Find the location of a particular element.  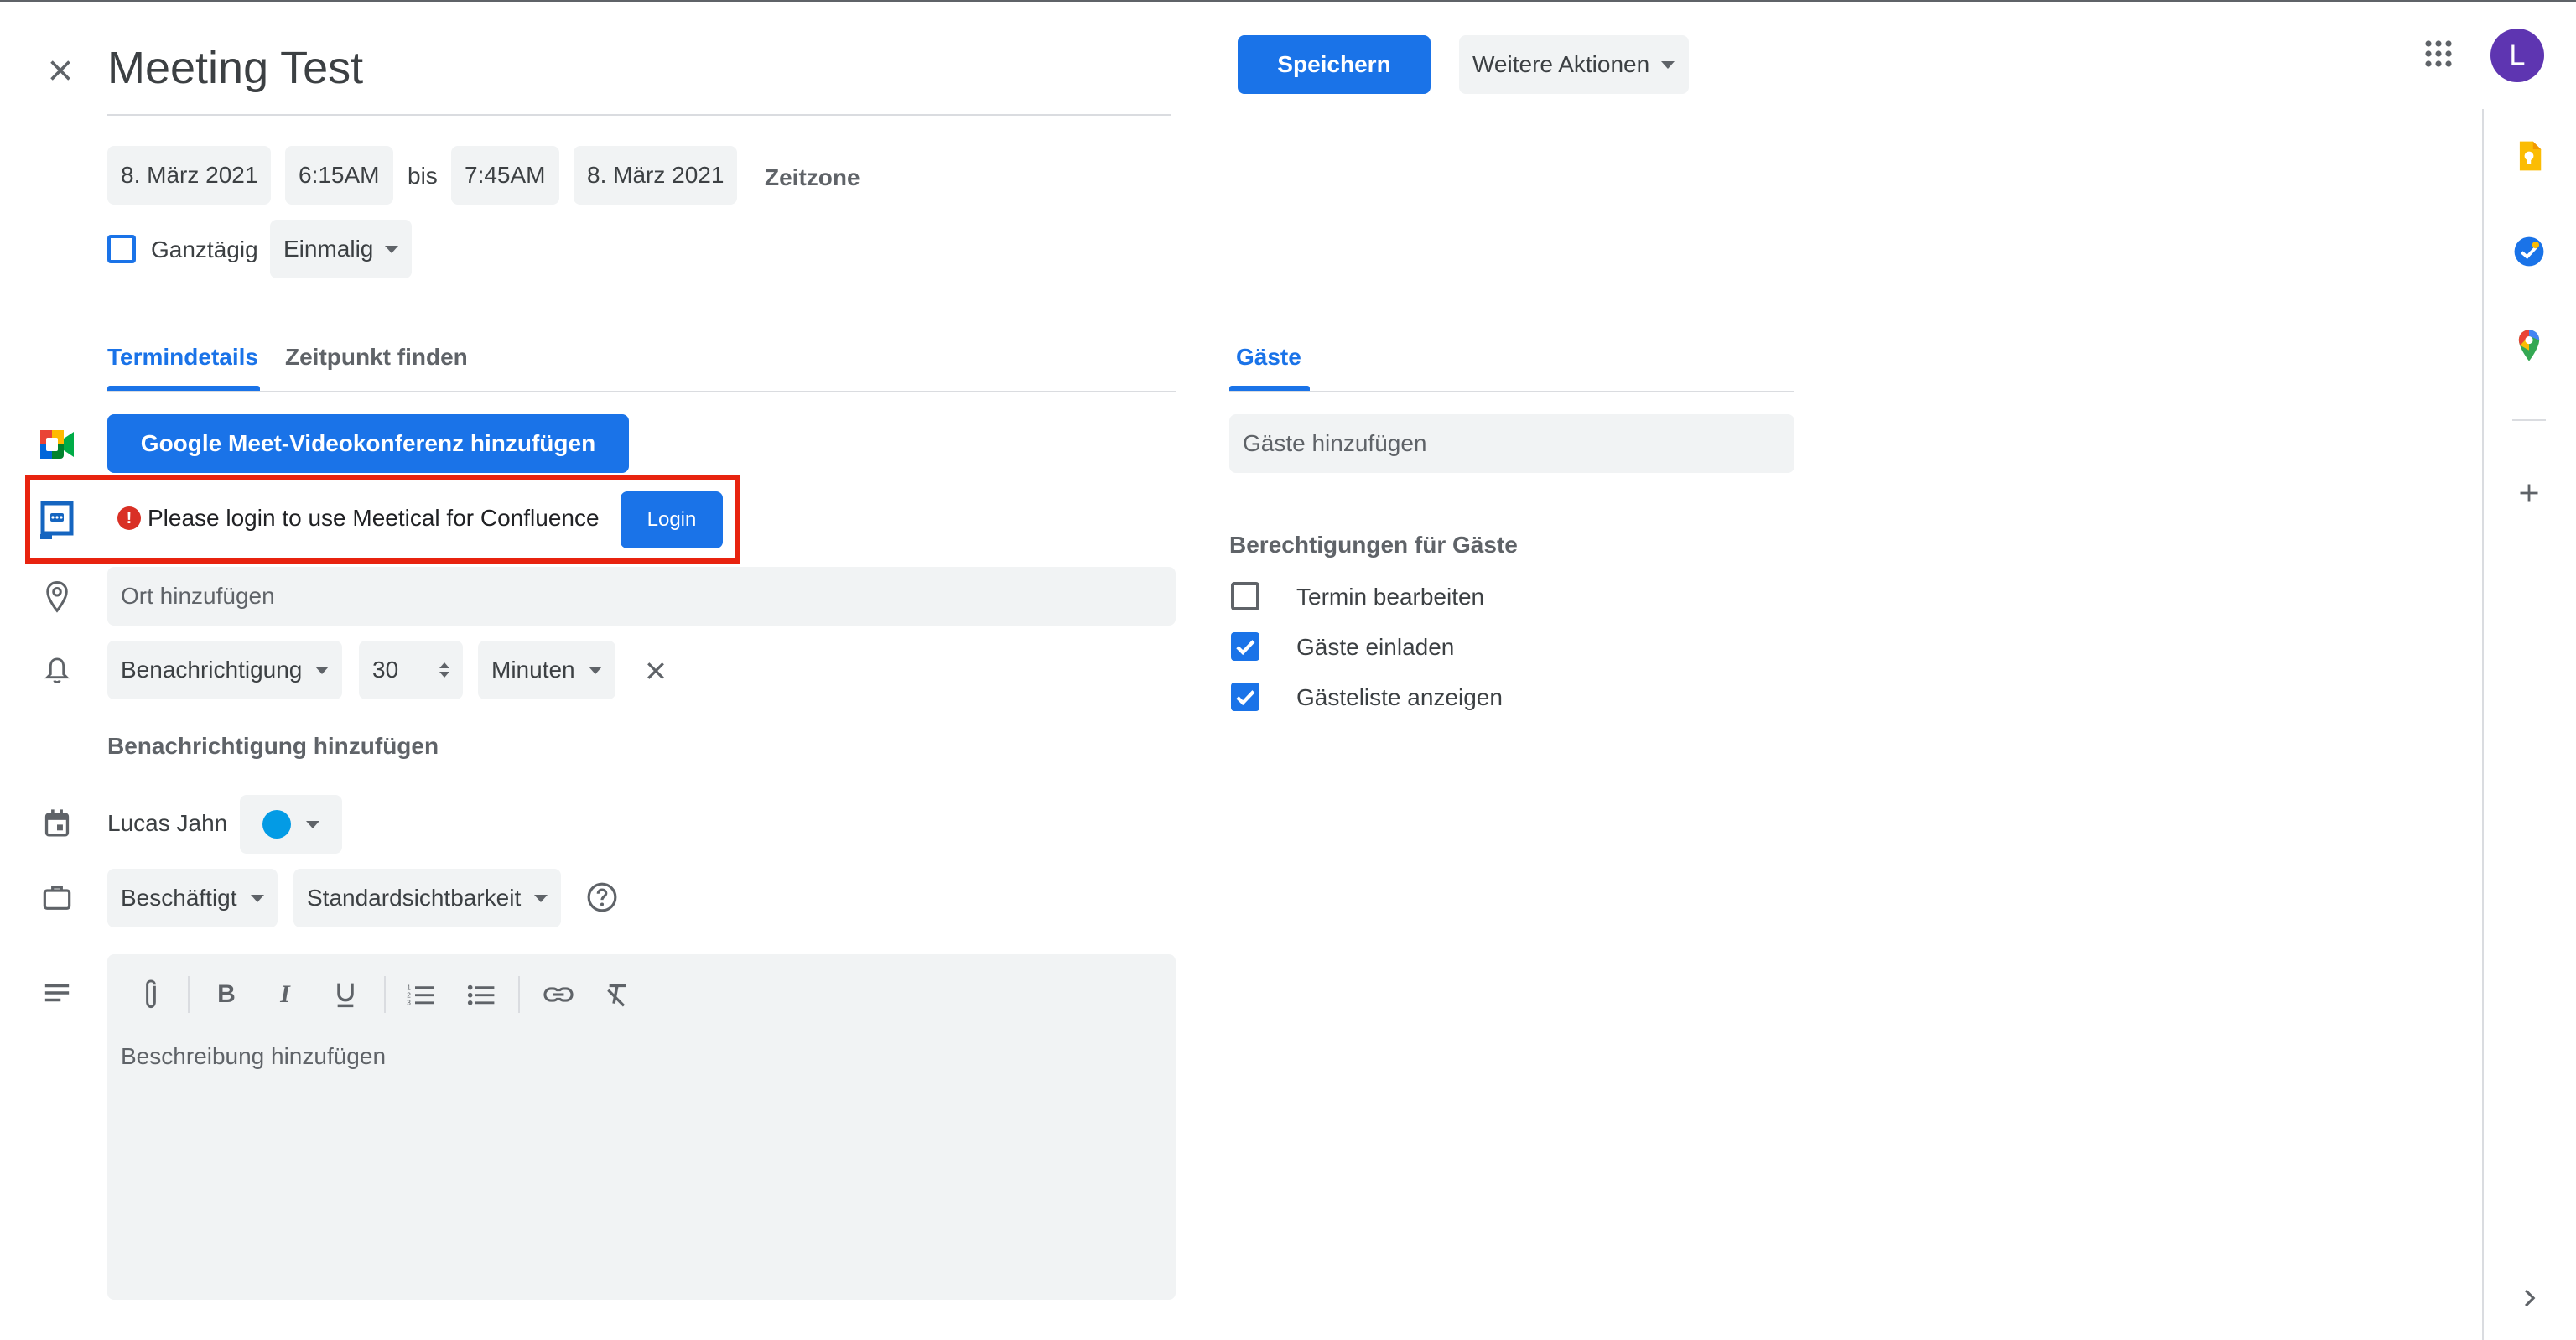

add-addon-icon is located at coordinates (2529, 493).